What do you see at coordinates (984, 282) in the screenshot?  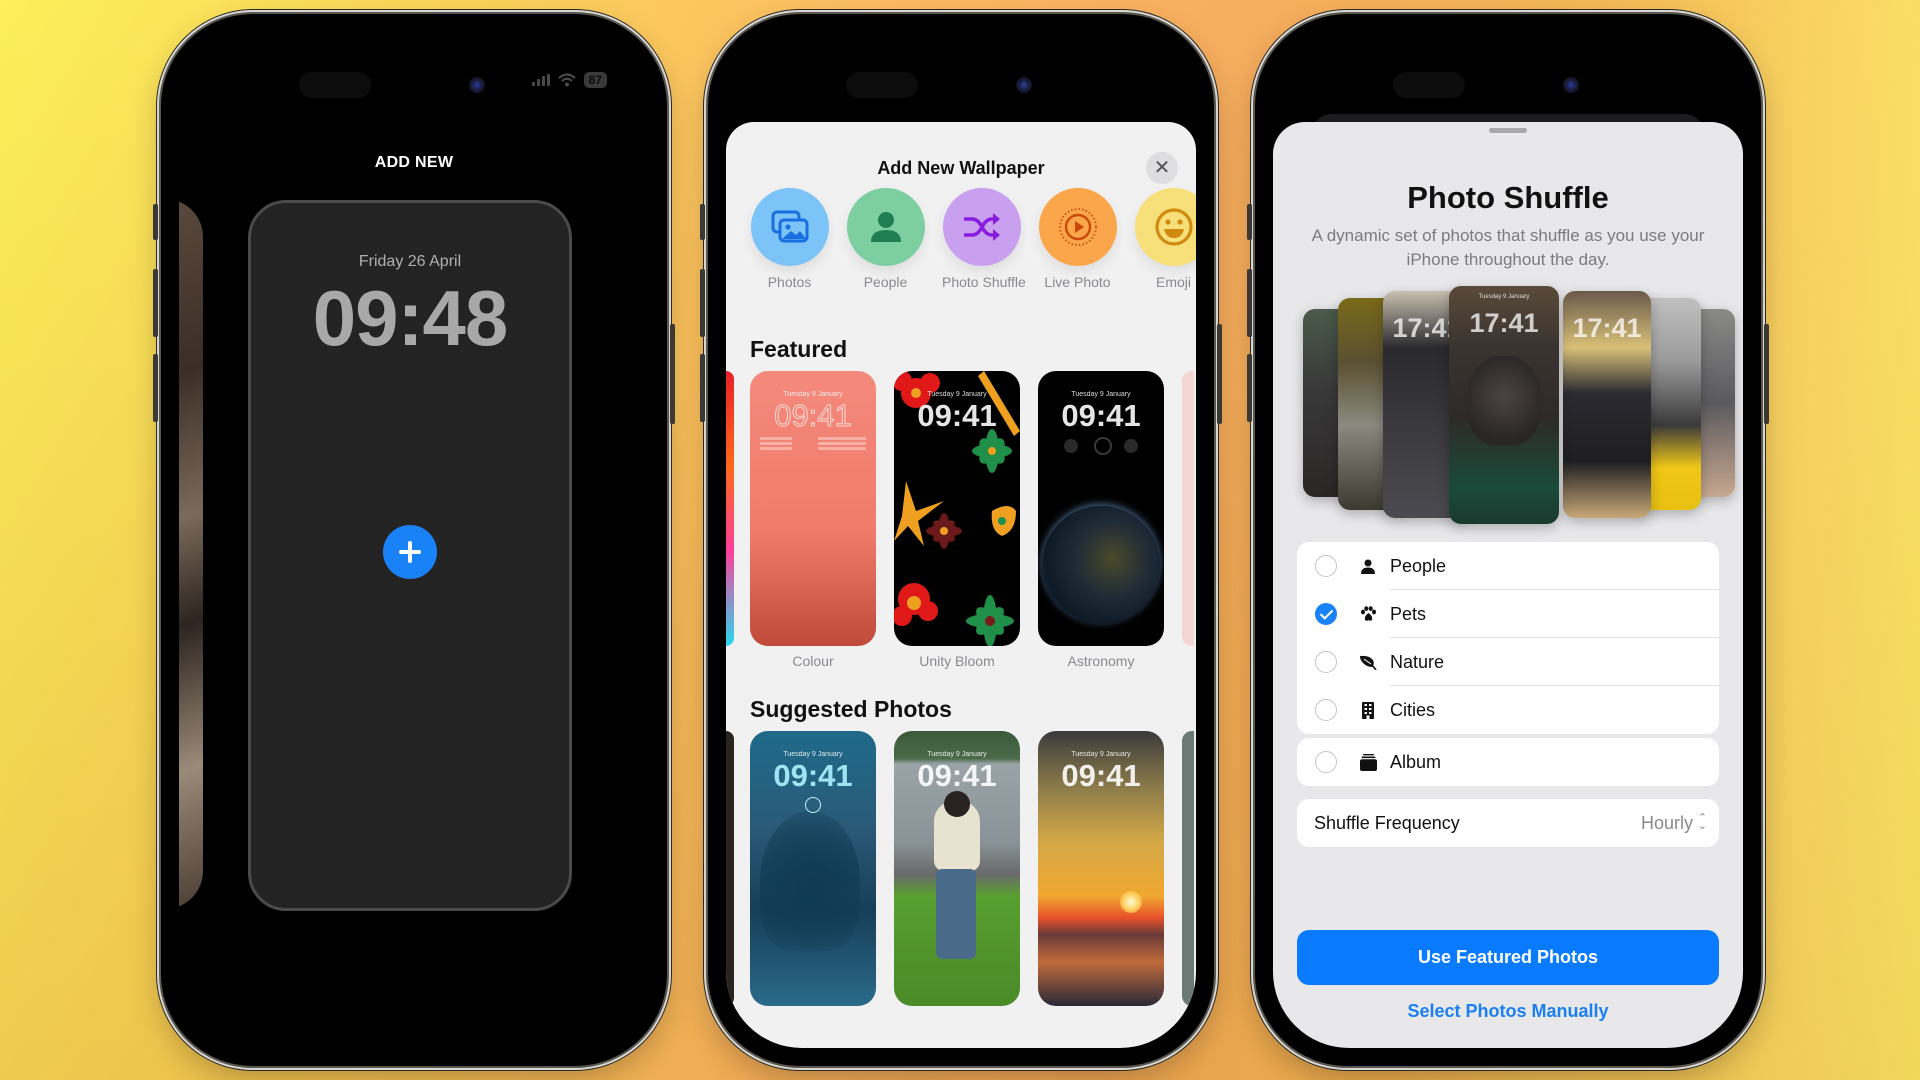 I see `category-label: Photo Shuffle` at bounding box center [984, 282].